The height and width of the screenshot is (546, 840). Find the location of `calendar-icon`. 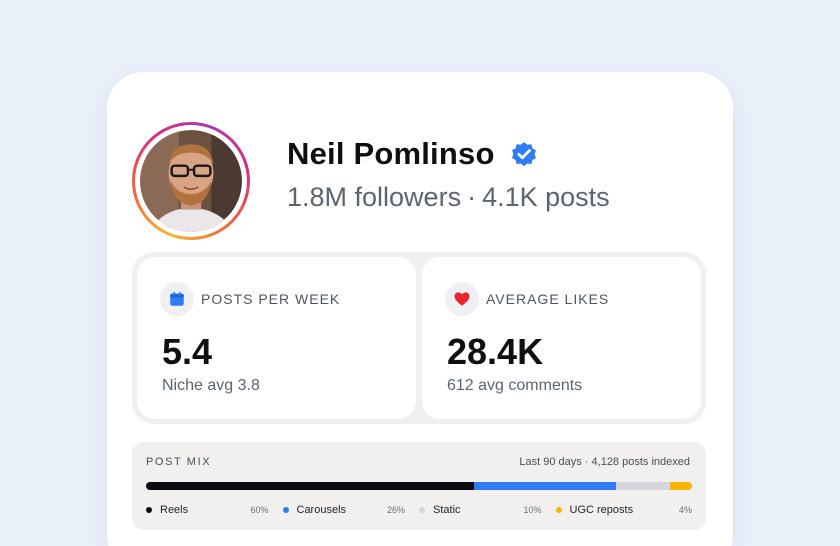

calendar-icon is located at coordinates (177, 298).